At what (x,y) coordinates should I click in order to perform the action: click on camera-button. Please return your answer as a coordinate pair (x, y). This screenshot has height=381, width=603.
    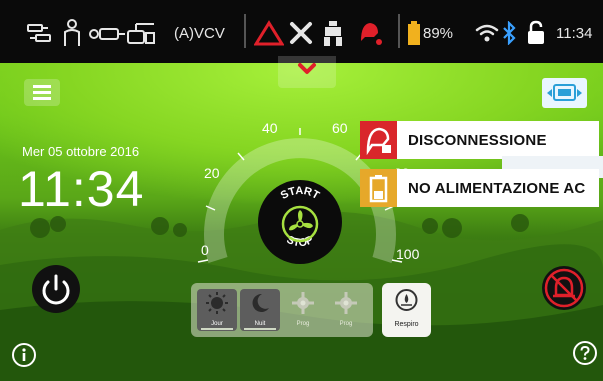
    Looking at the image, I should click on (564, 93).